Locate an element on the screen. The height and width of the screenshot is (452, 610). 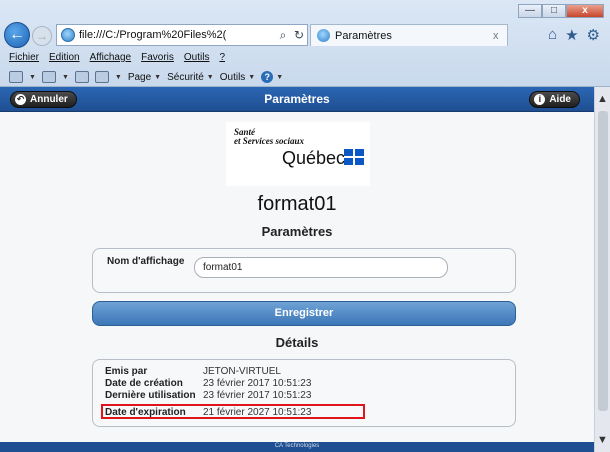
footer-text: CA Technologies is located at coordinates (297, 446).